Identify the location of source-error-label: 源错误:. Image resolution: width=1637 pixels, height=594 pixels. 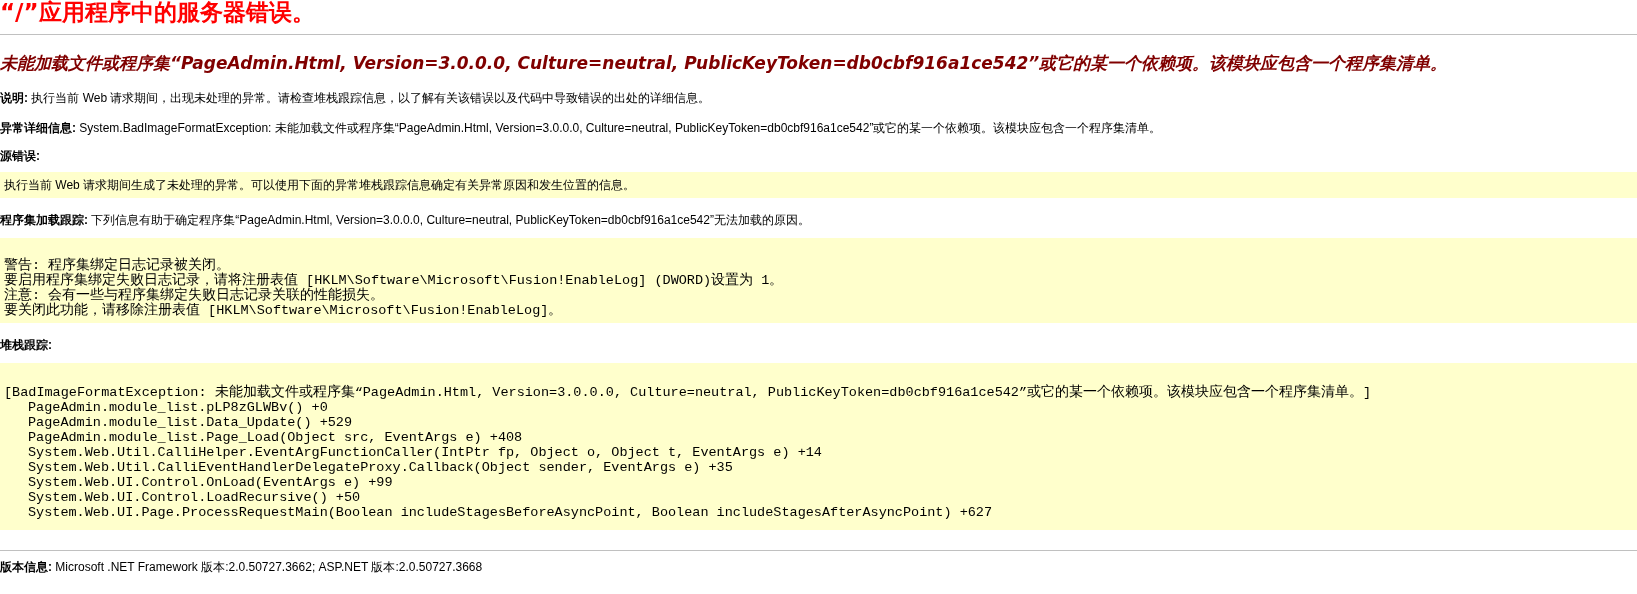
(20, 156).